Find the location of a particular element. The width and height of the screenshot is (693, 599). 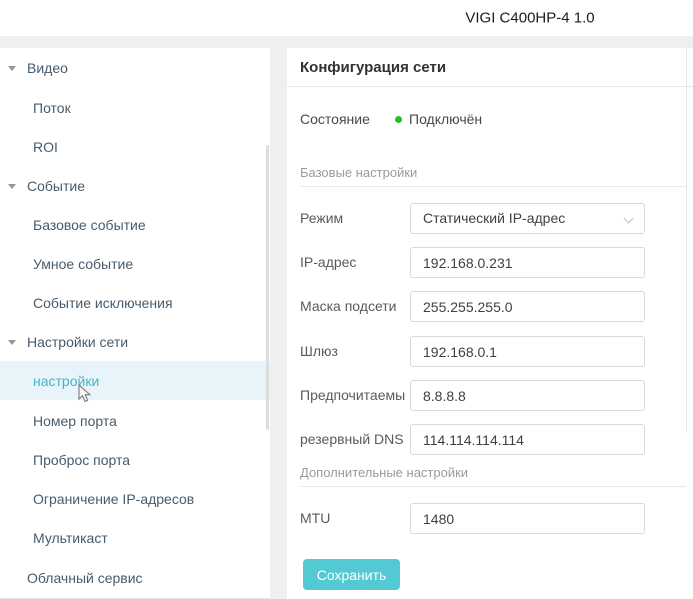

sidebar-item-label: Настройки сети is located at coordinates (78, 341).